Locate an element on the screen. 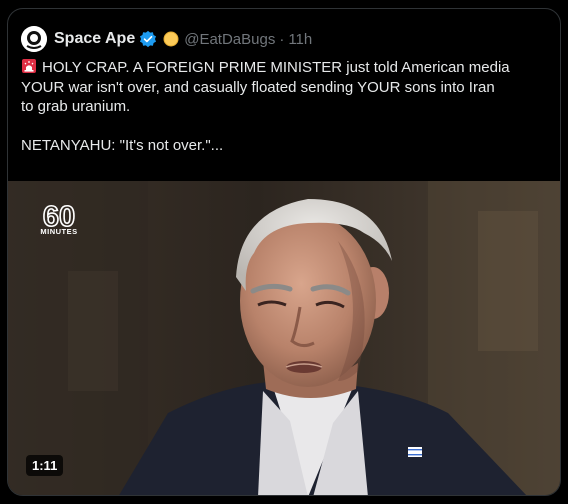  avatar is located at coordinates (34, 39).